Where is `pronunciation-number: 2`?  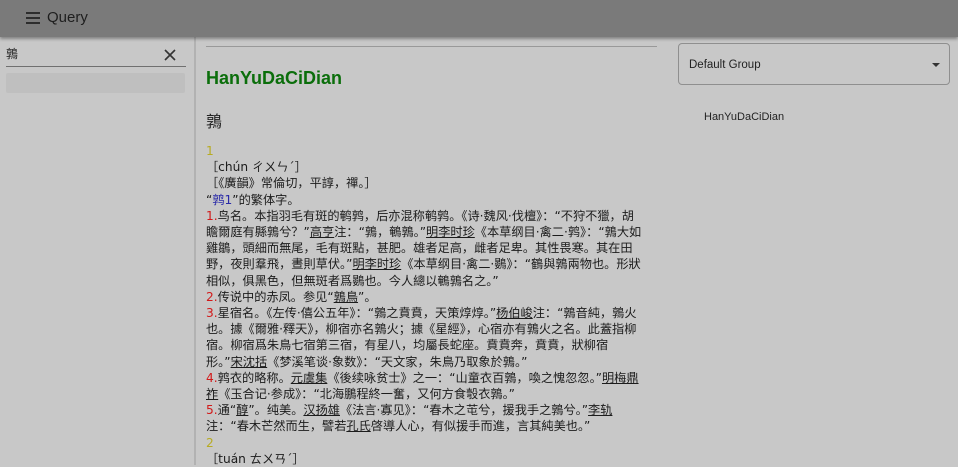
pronunciation-number: 2 is located at coordinates (210, 442).